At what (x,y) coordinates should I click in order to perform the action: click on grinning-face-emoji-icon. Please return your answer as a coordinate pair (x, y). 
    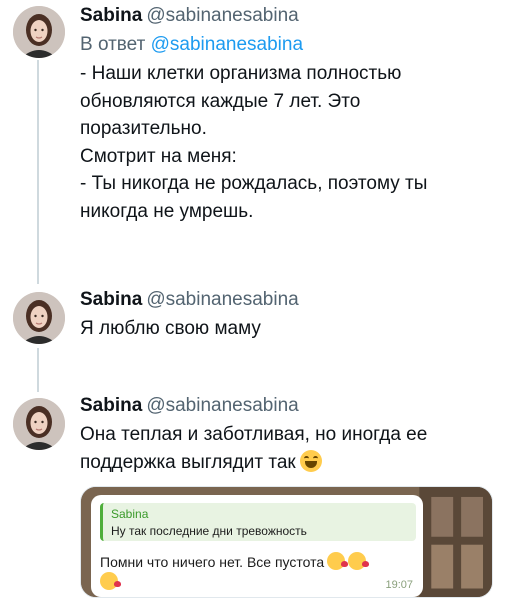
    Looking at the image, I should click on (310, 461).